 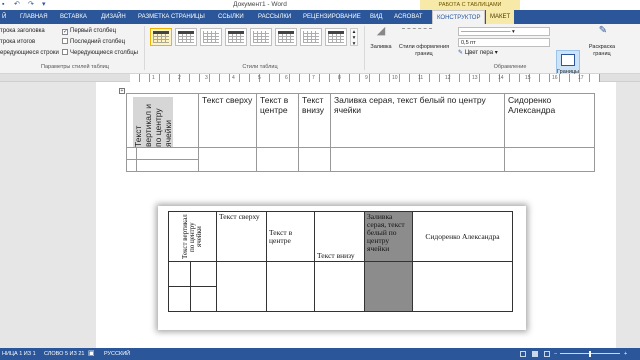 What do you see at coordinates (75, 67) in the screenshot?
I see `table-style-options-label: Параметры стилей таблиц` at bounding box center [75, 67].